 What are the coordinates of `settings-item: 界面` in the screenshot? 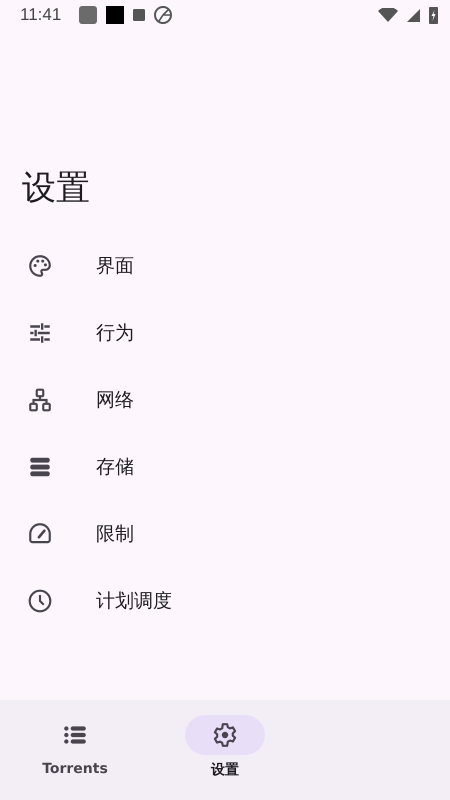 It's located at (225, 265).